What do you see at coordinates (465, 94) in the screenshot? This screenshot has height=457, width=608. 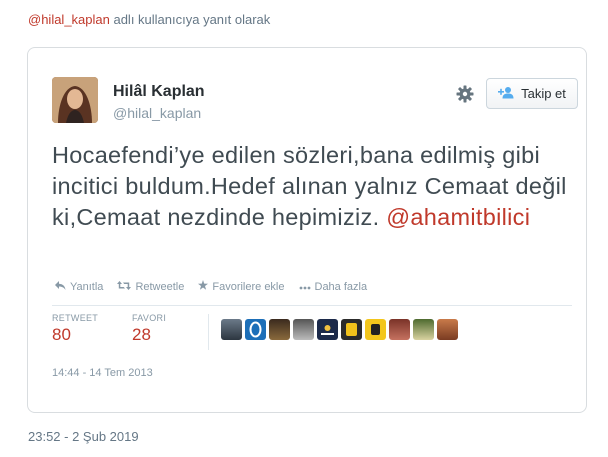 I see `gear-icon` at bounding box center [465, 94].